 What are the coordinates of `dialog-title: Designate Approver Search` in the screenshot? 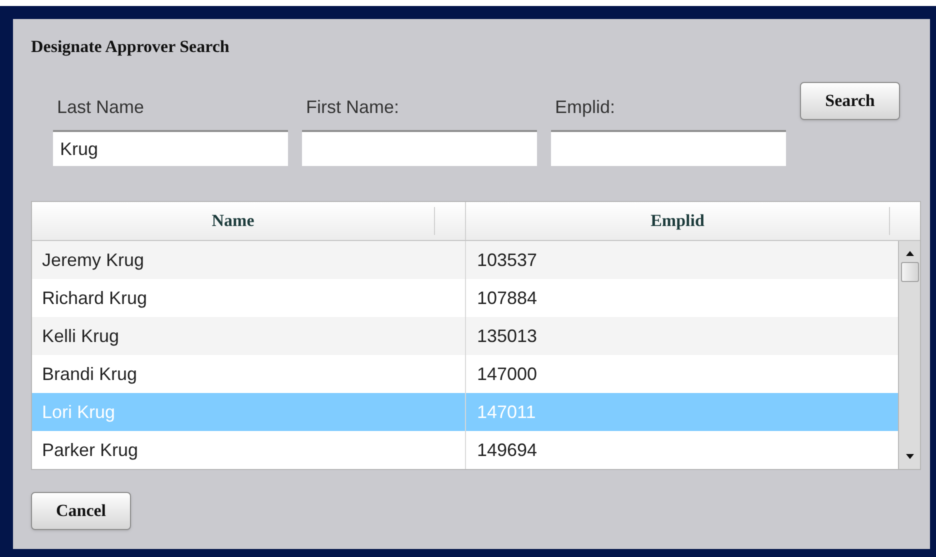 It's located at (130, 47).